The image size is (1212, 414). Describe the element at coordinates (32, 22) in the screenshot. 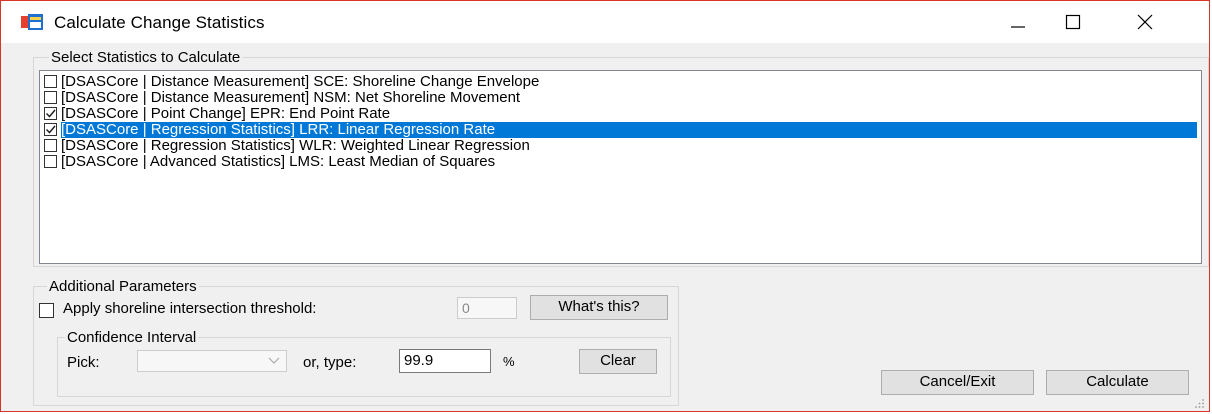

I see `app-icon` at that location.